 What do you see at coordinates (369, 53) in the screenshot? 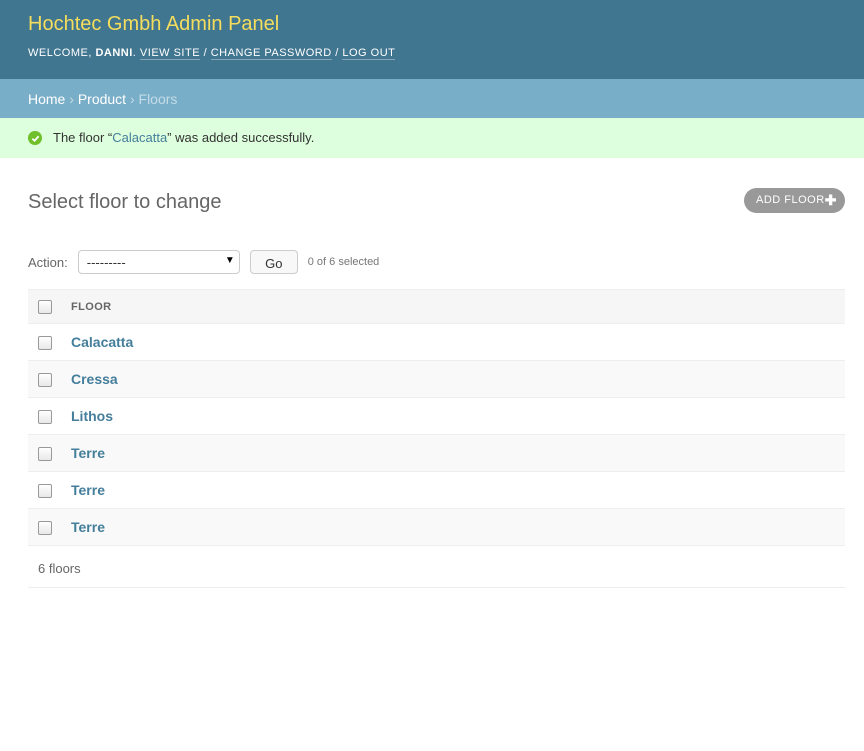
I see `log-out-link: Log out` at bounding box center [369, 53].